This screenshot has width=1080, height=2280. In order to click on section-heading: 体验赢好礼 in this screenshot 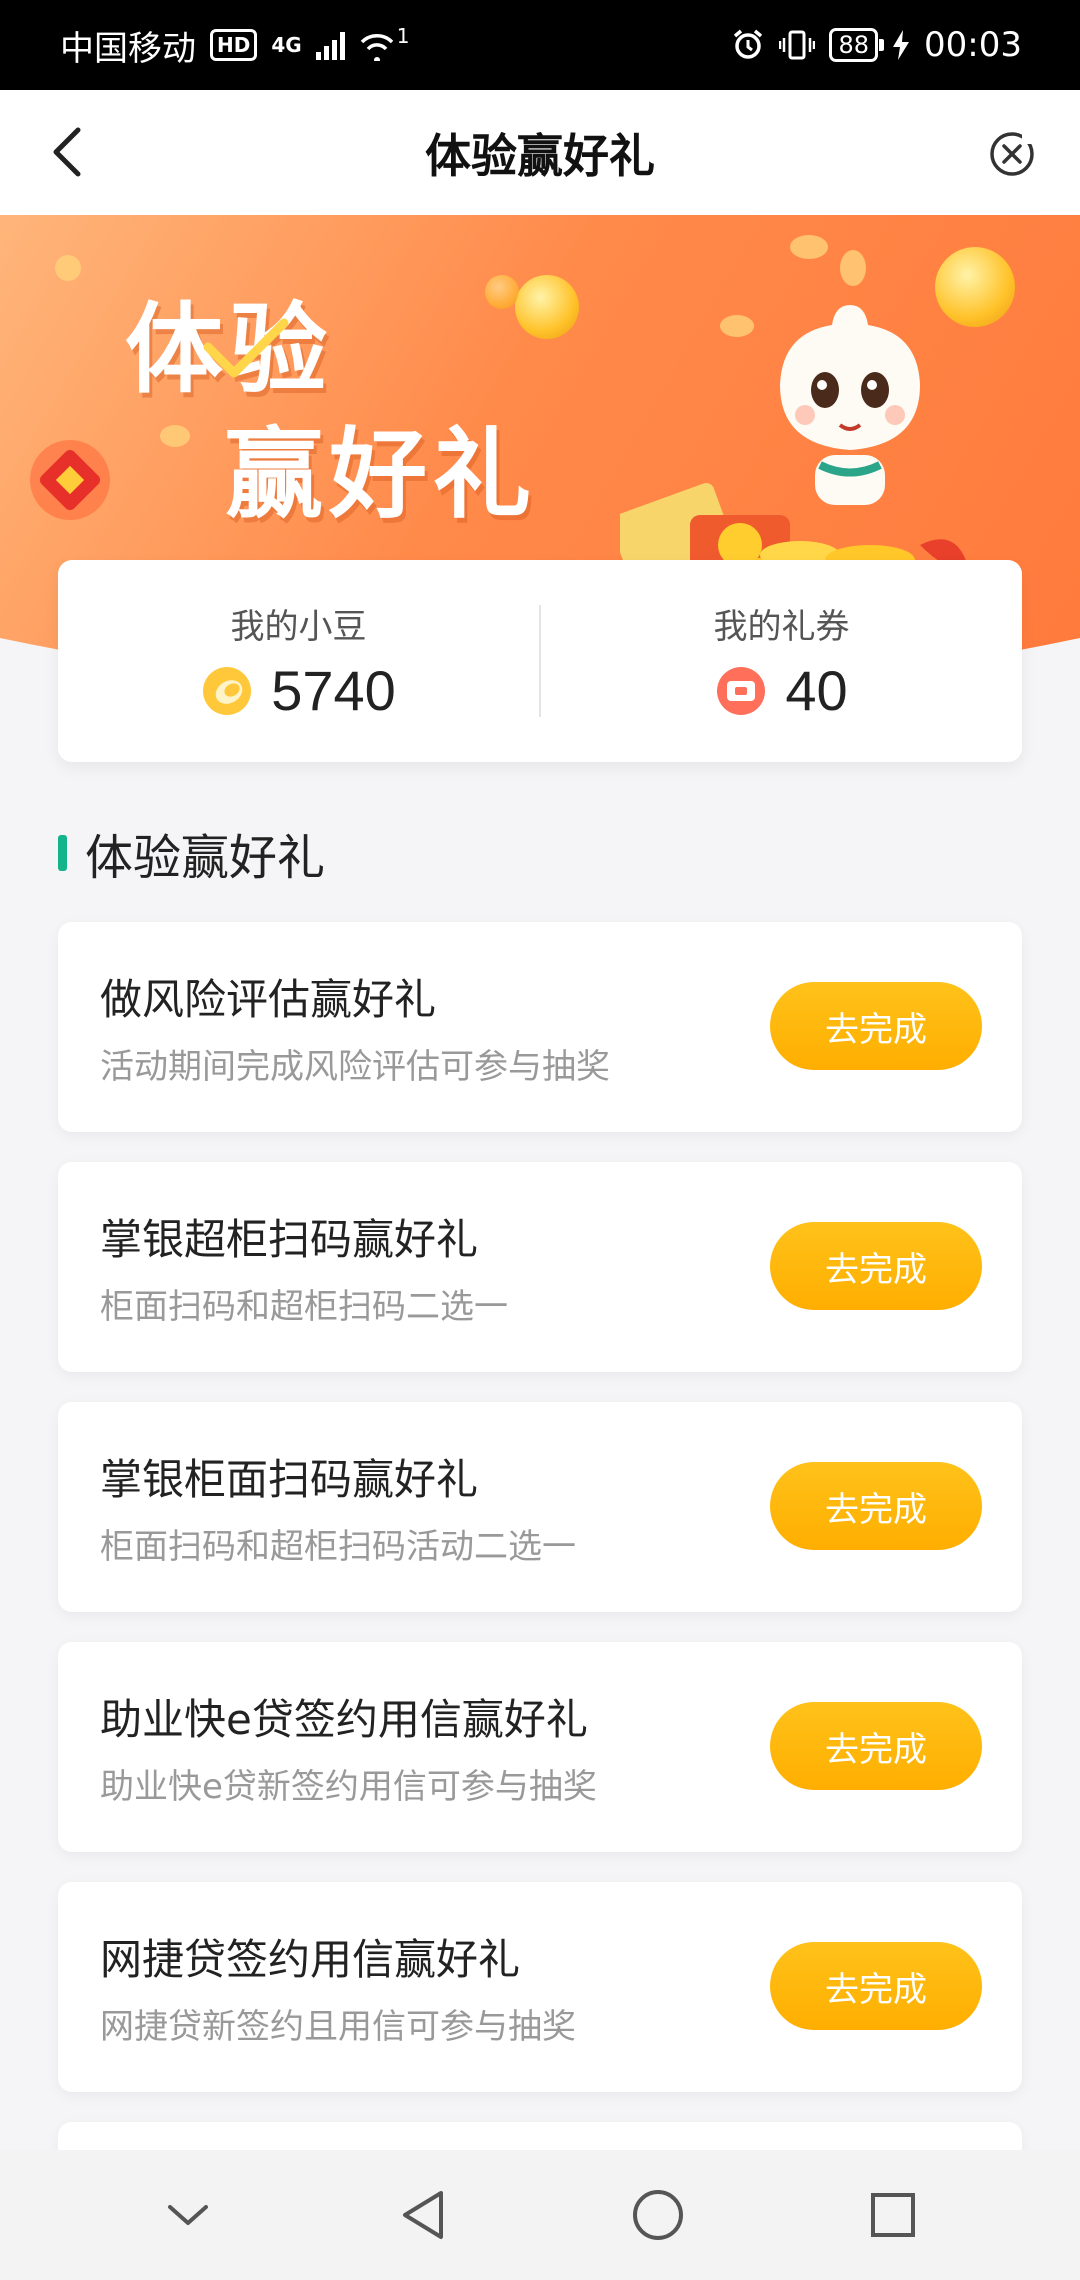, I will do `click(191, 853)`.